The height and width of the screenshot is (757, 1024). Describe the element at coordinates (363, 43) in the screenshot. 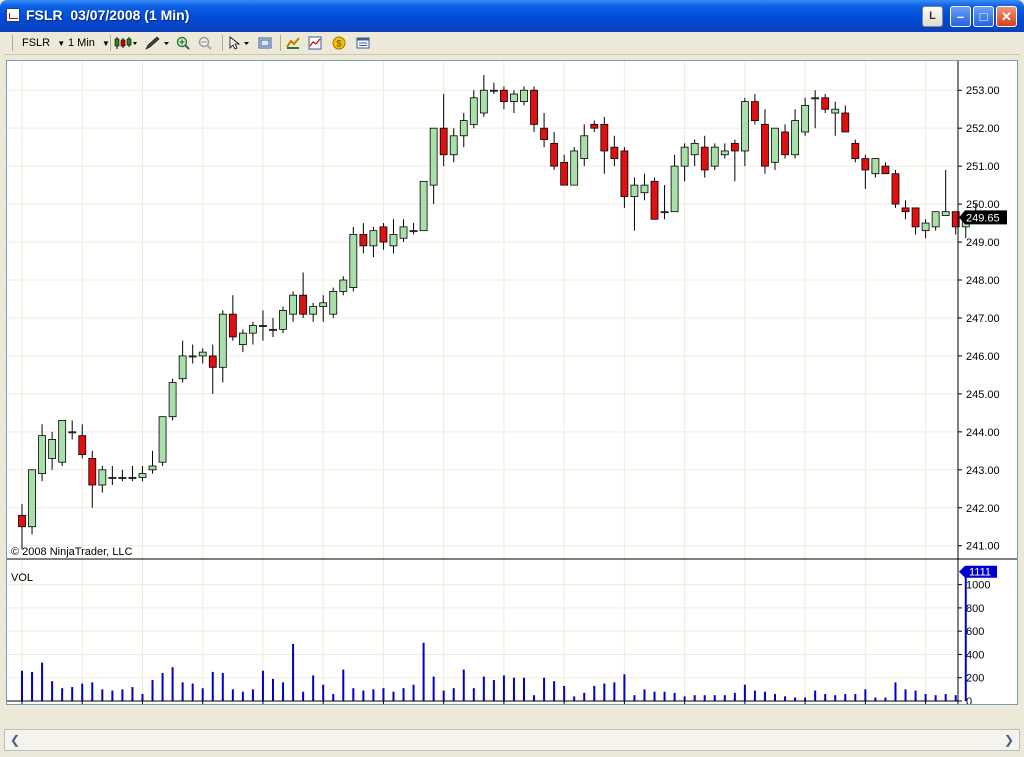

I see `properties-icon` at that location.